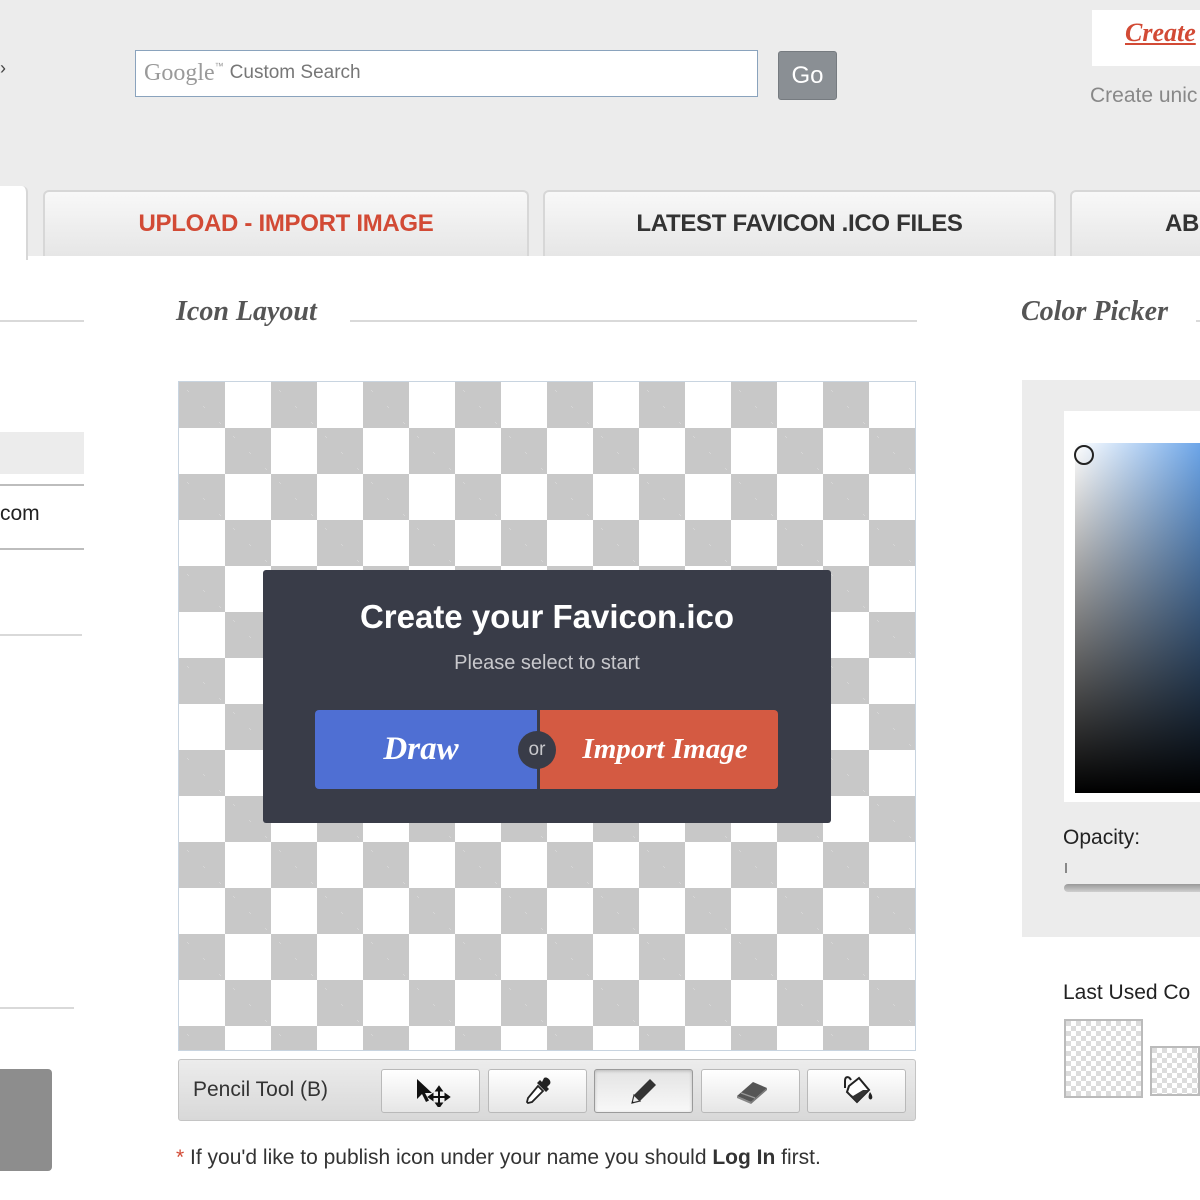  What do you see at coordinates (799, 223) in the screenshot?
I see `tab-latest-favicons: LATEST FAVICON .ICO FILES` at bounding box center [799, 223].